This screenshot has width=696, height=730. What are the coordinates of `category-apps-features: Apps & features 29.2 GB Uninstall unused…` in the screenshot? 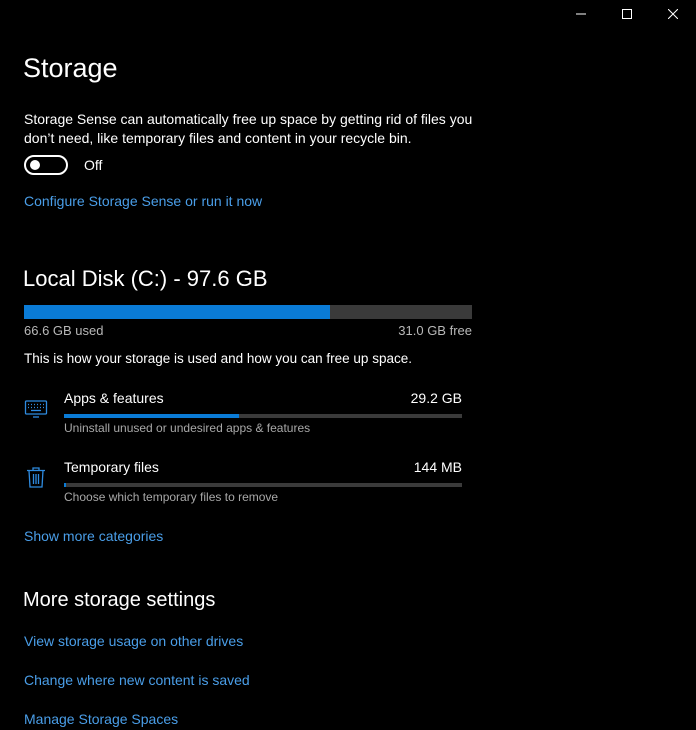 It's located at (243, 420).